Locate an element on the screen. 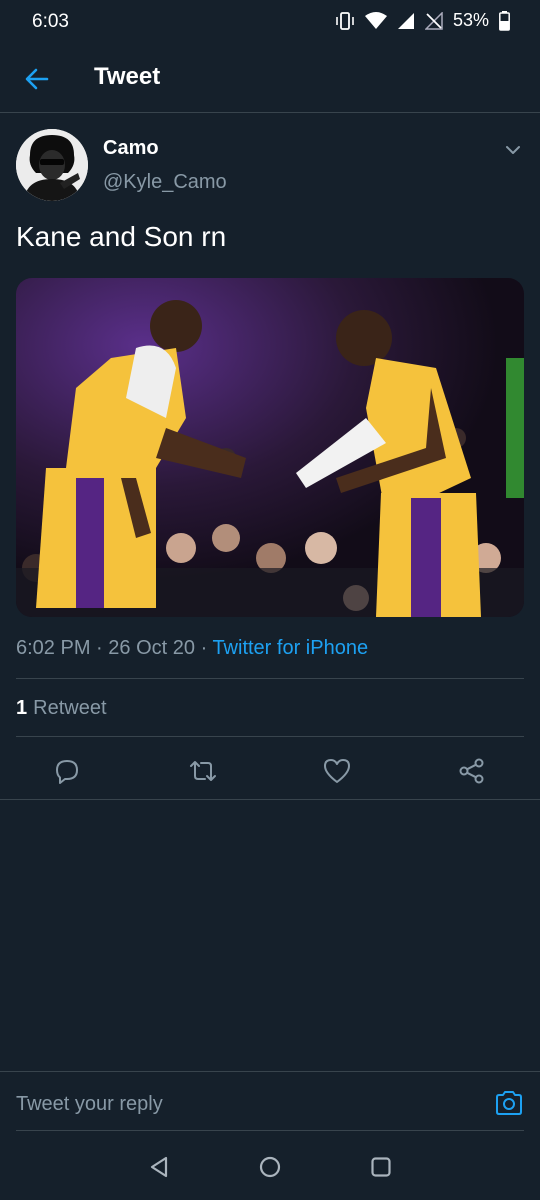  back-triangle-icon is located at coordinates (159, 1167).